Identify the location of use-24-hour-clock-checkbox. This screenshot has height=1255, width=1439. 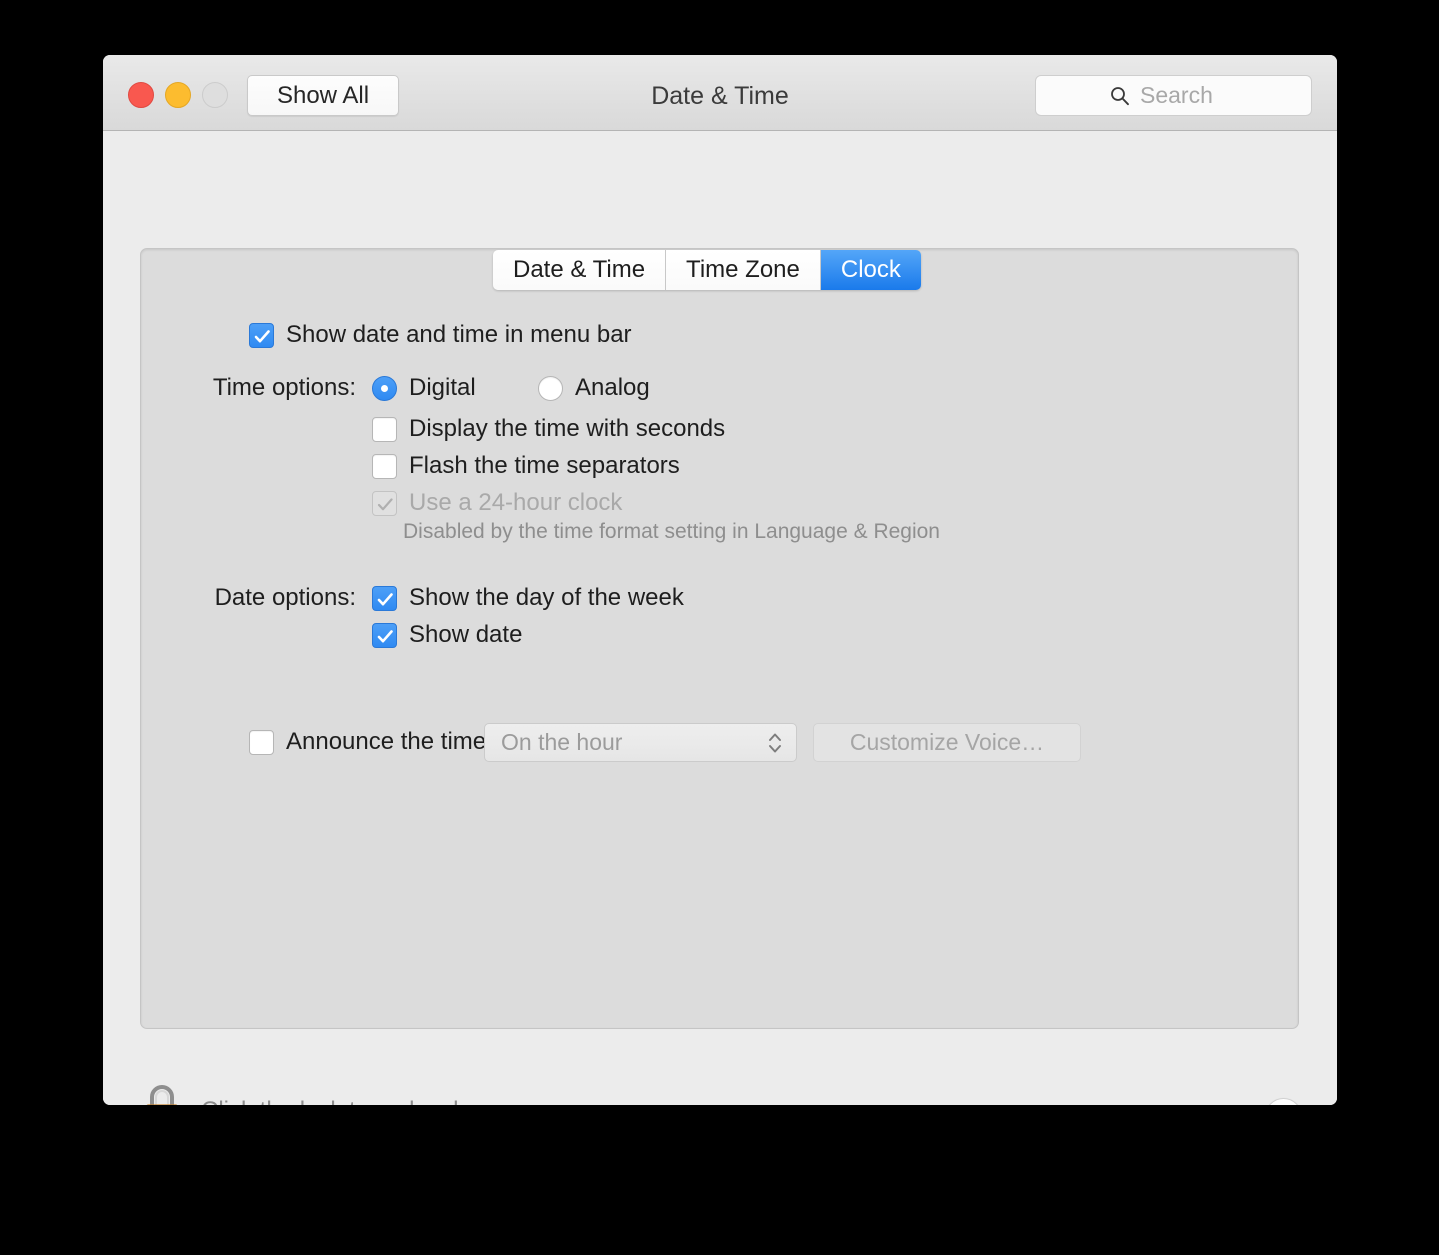
(384, 503).